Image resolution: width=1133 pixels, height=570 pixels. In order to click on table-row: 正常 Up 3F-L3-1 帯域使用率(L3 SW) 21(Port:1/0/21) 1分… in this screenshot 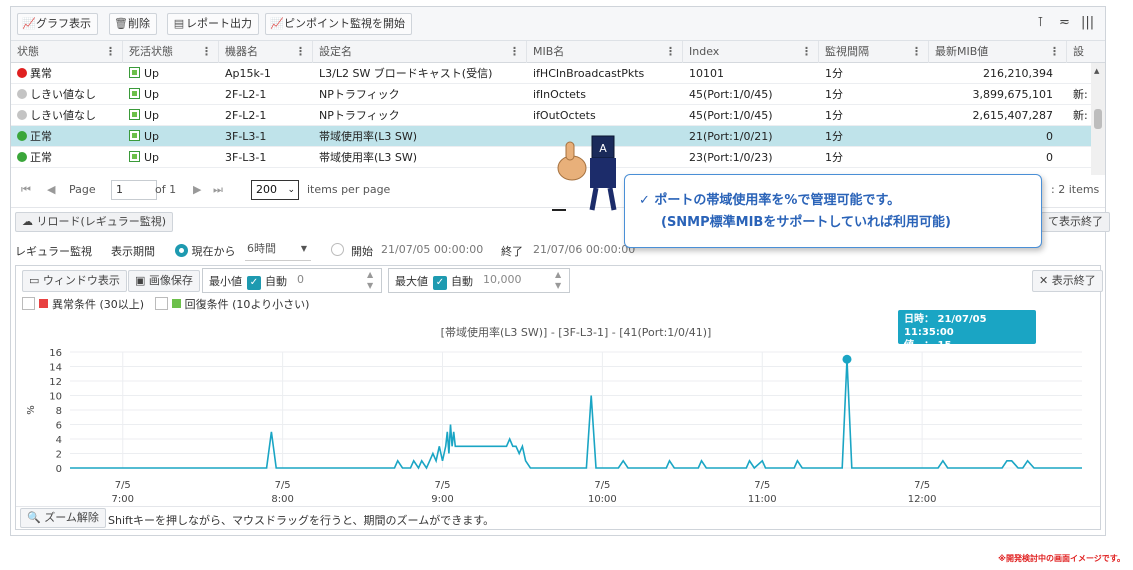, I will do `click(551, 136)`.